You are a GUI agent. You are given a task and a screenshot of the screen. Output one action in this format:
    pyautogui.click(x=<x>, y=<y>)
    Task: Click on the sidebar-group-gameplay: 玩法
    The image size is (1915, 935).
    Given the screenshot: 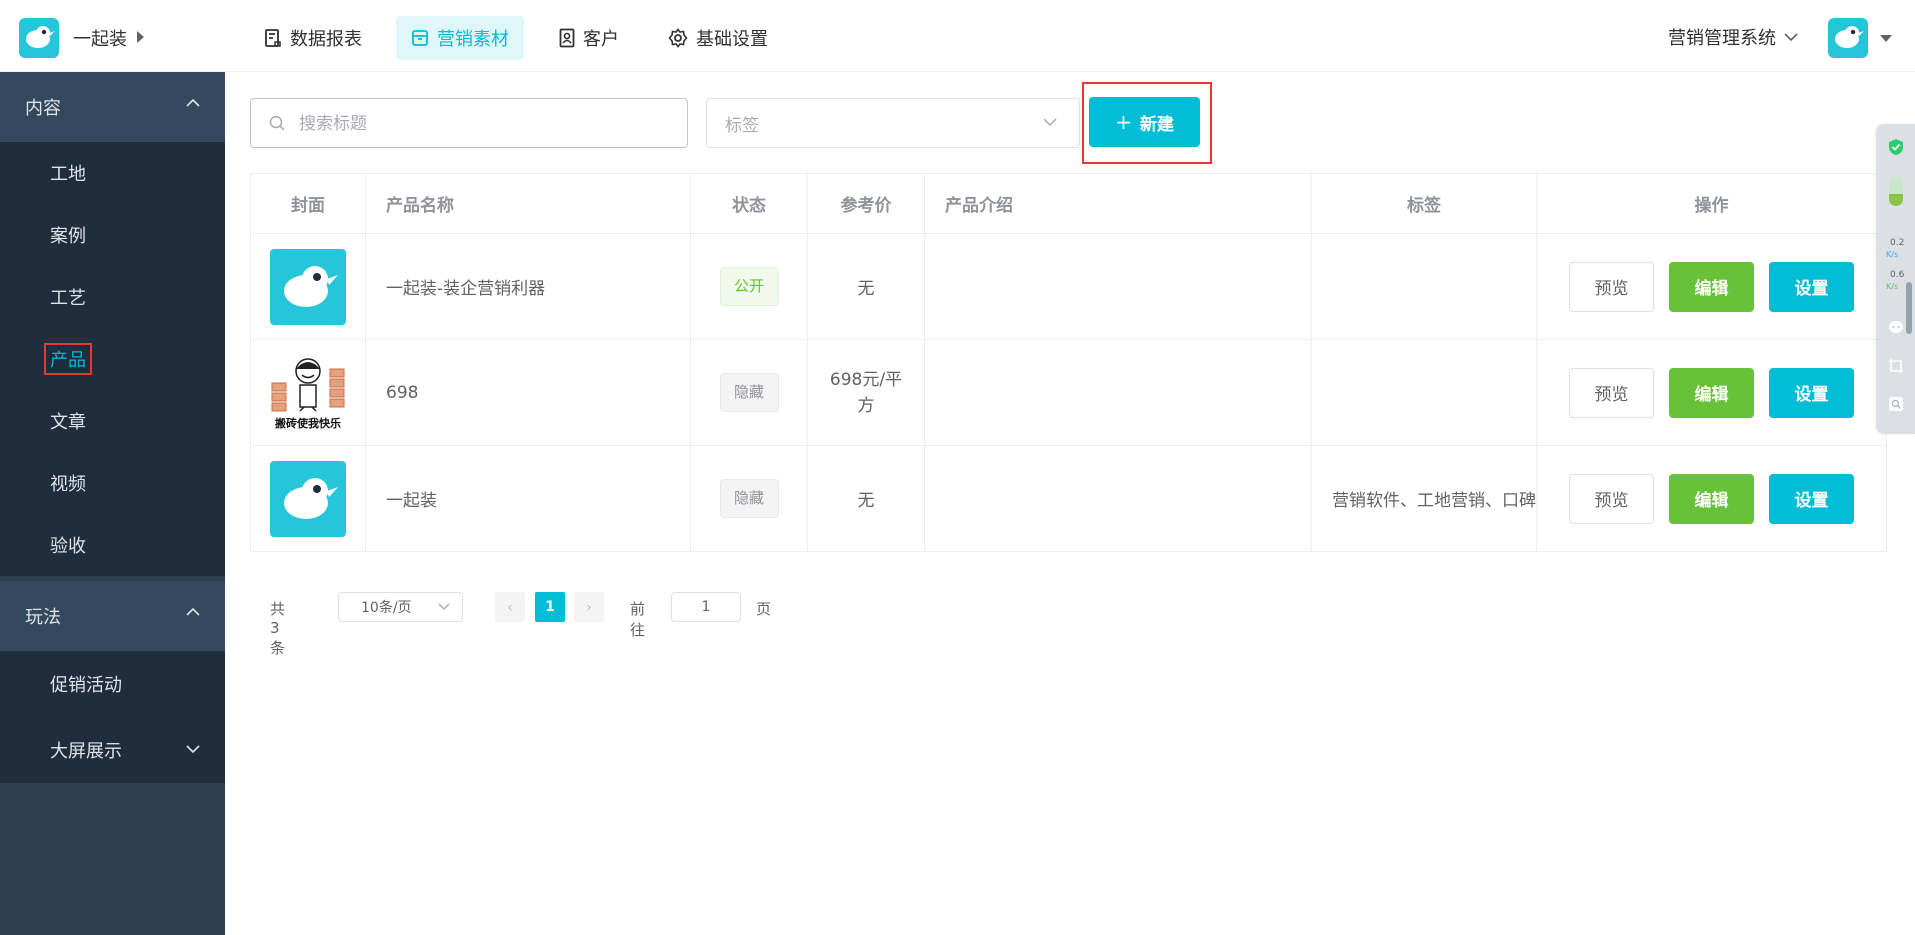 What is the action you would take?
    pyautogui.click(x=112, y=616)
    